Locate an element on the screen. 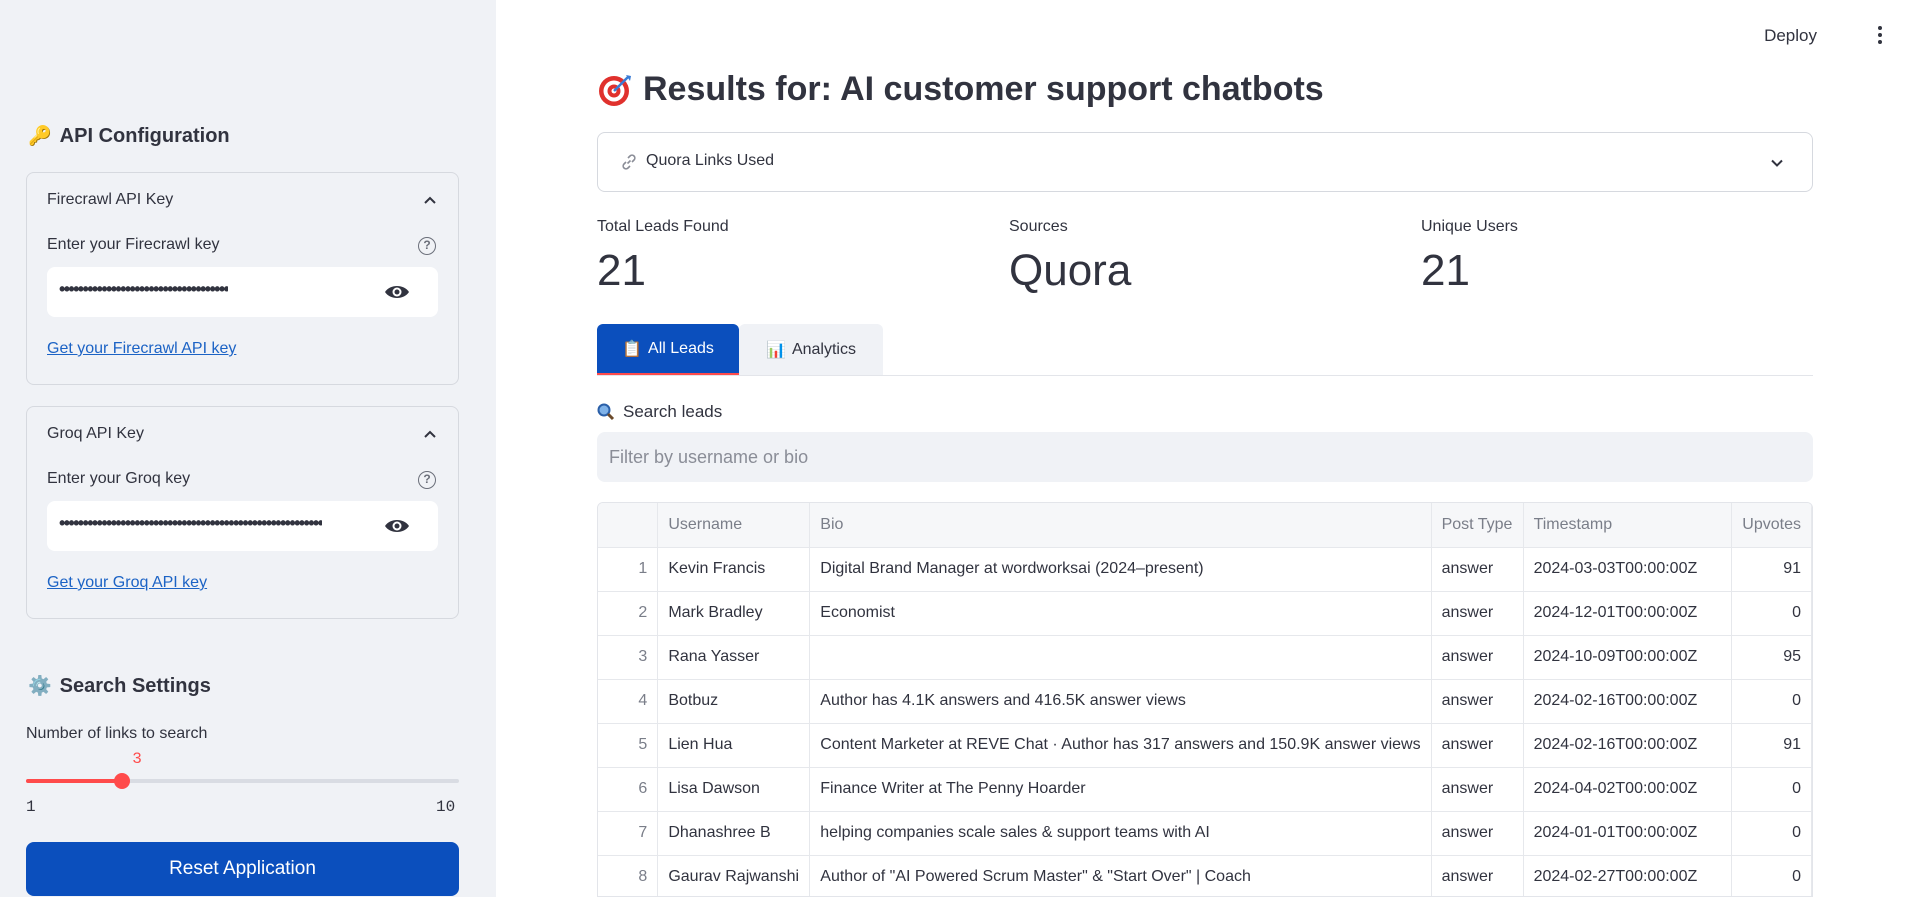  quora-links-expander: Quora Links Used is located at coordinates (1205, 162).